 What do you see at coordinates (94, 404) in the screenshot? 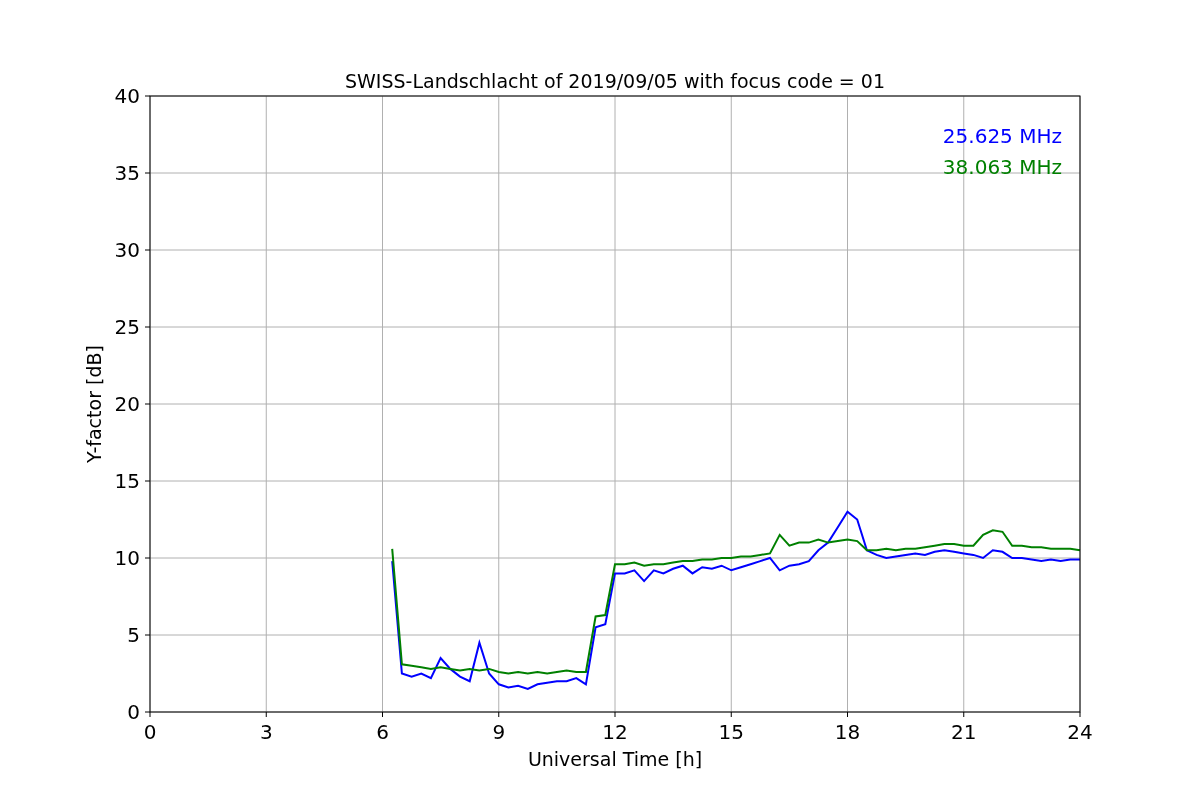
I see `y-axis-label: Y-factor [dB]` at bounding box center [94, 404].